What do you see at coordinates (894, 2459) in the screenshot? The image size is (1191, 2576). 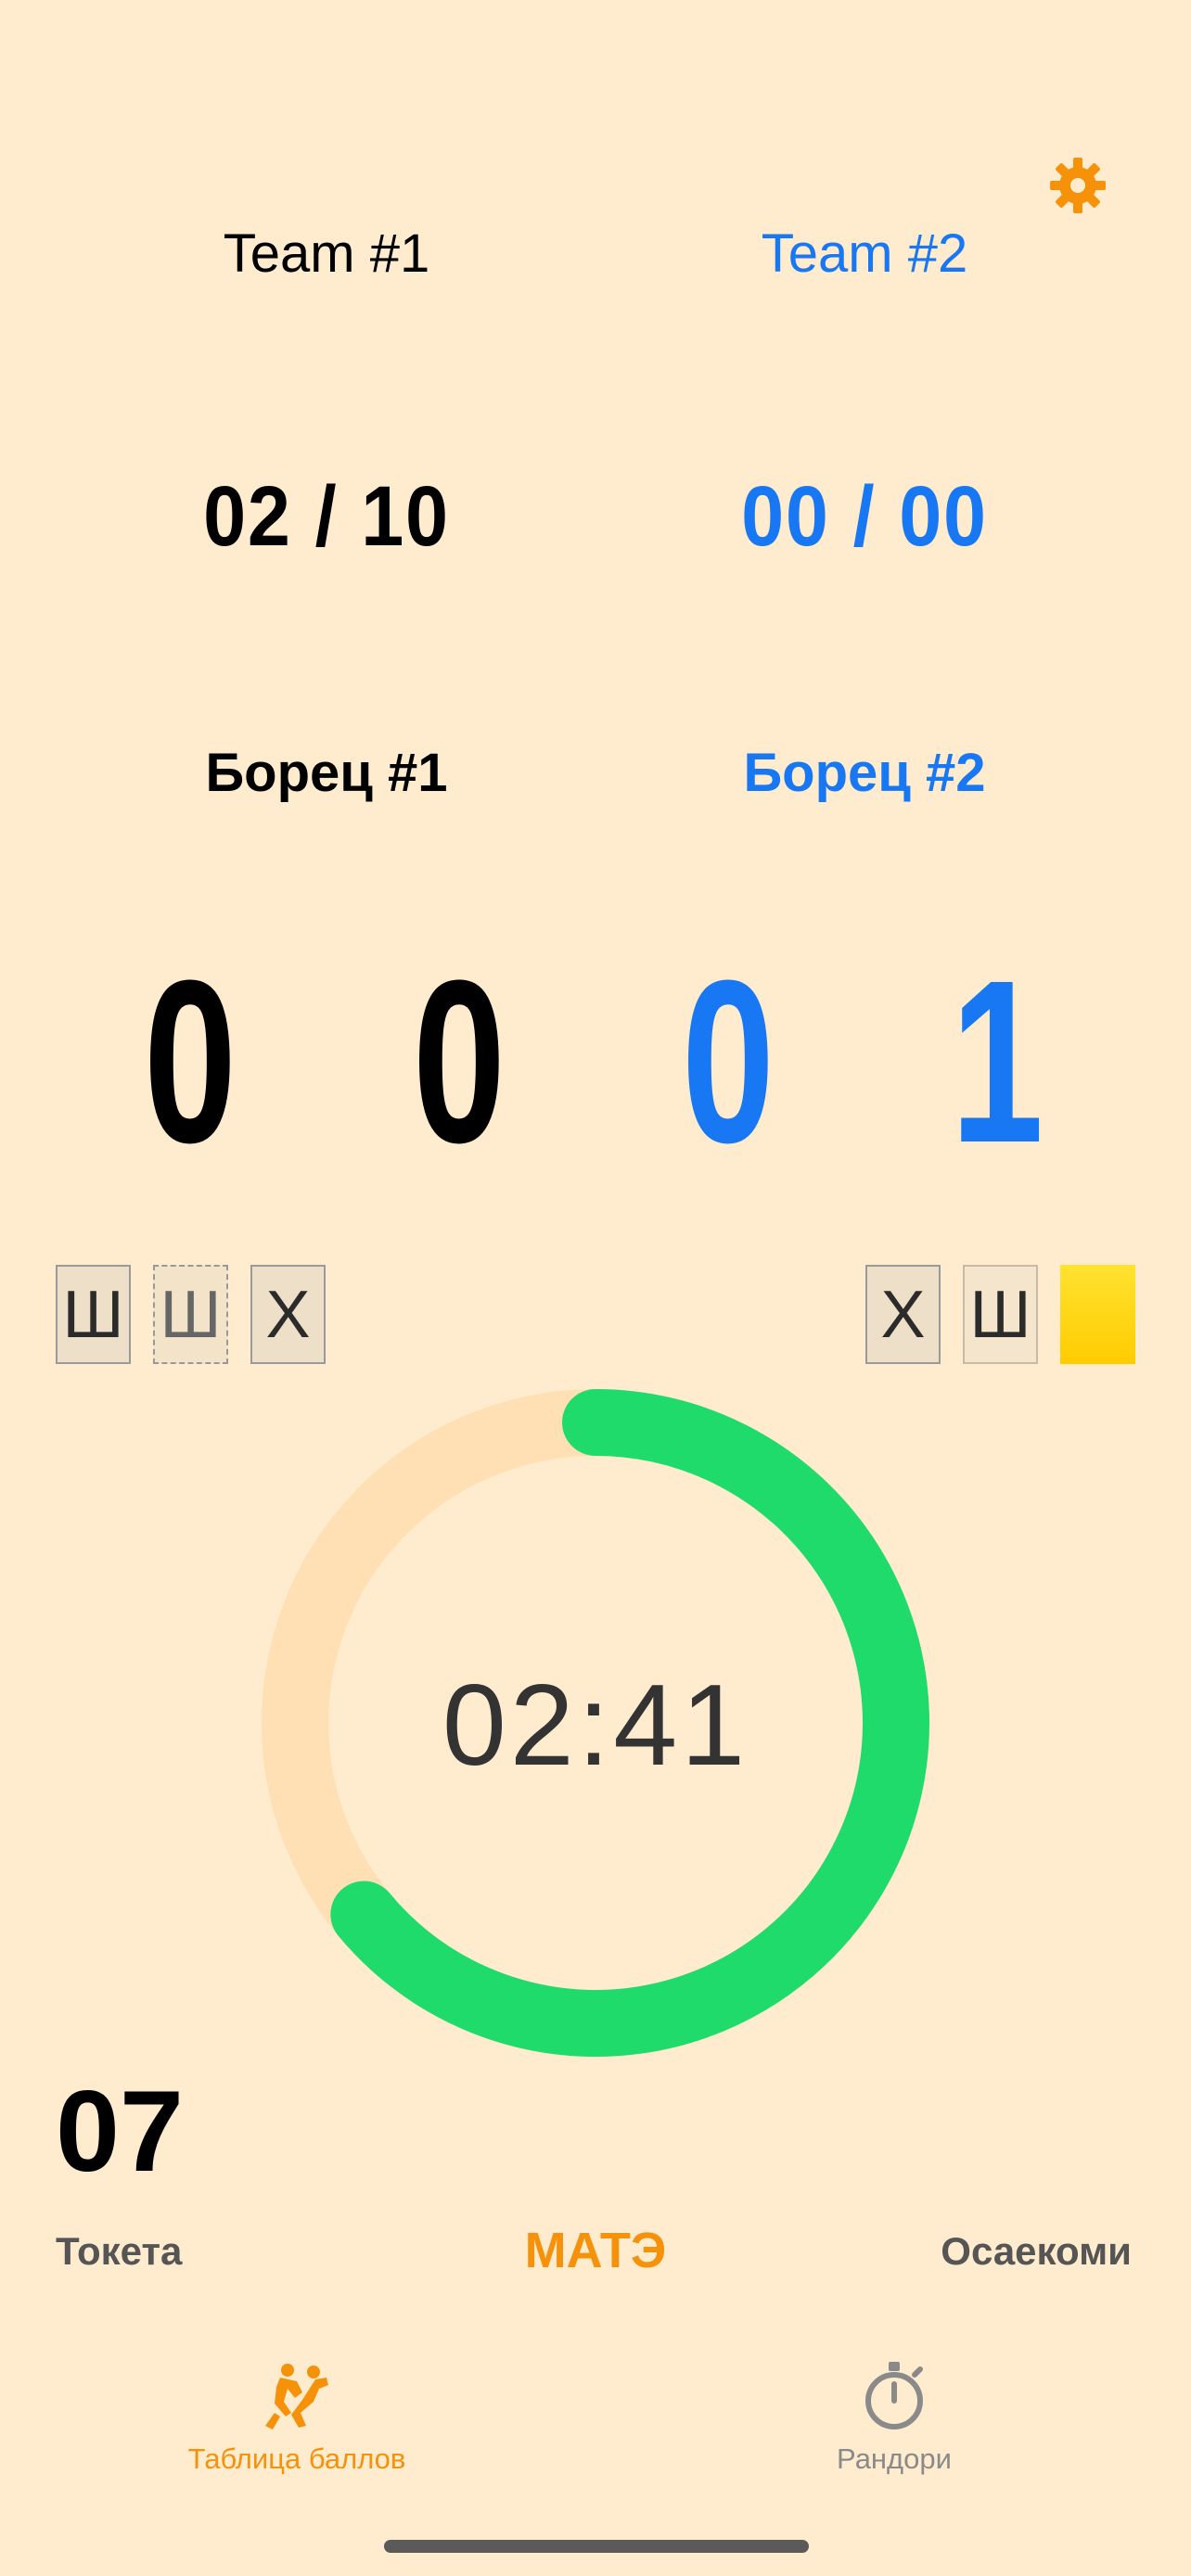 I see `tab-randori: Рандори` at bounding box center [894, 2459].